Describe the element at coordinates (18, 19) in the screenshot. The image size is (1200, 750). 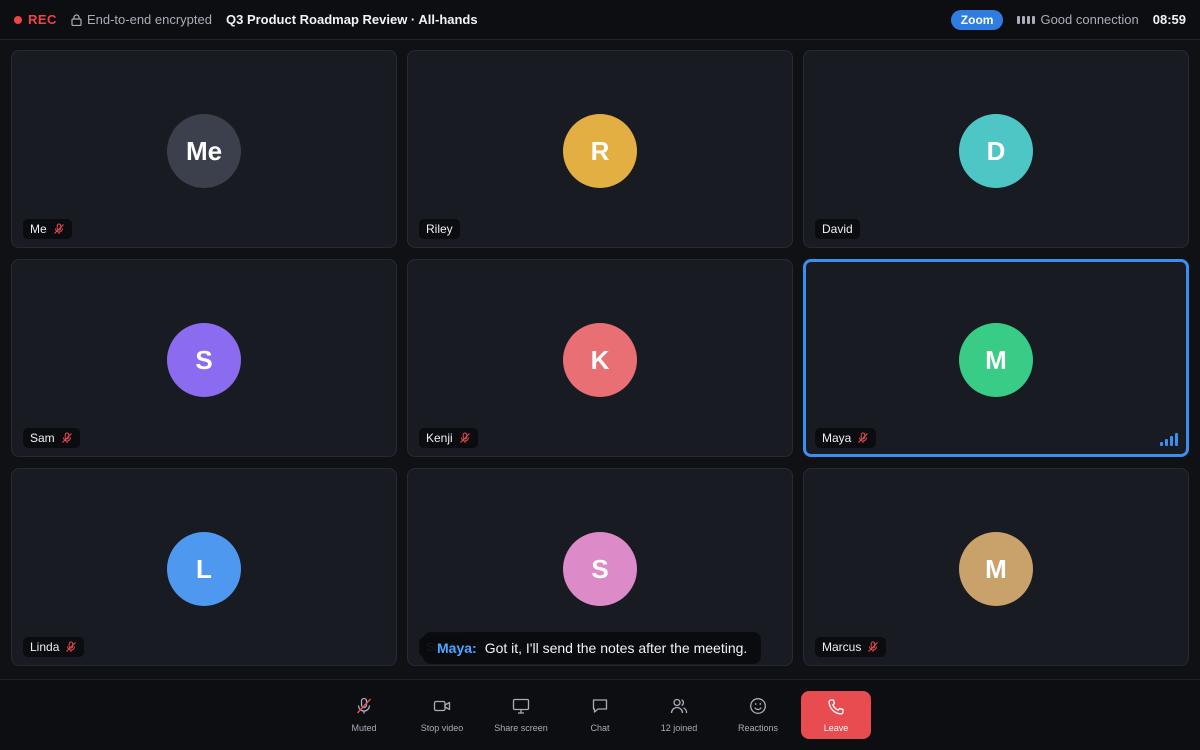
I see `record-dot-icon` at that location.